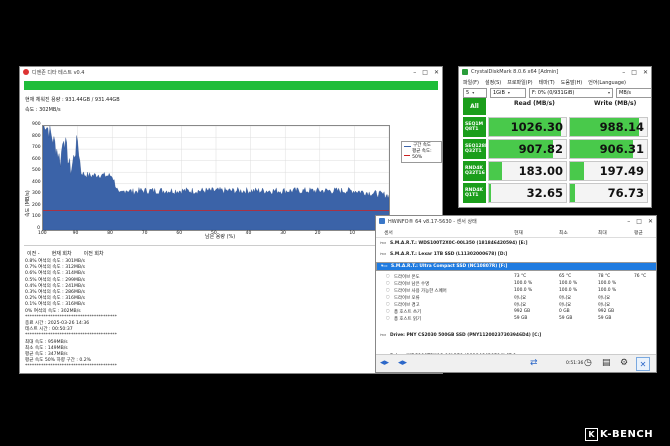 The height and width of the screenshot is (446, 670). I want to click on menu-help: 도움말(H), so click(571, 82).